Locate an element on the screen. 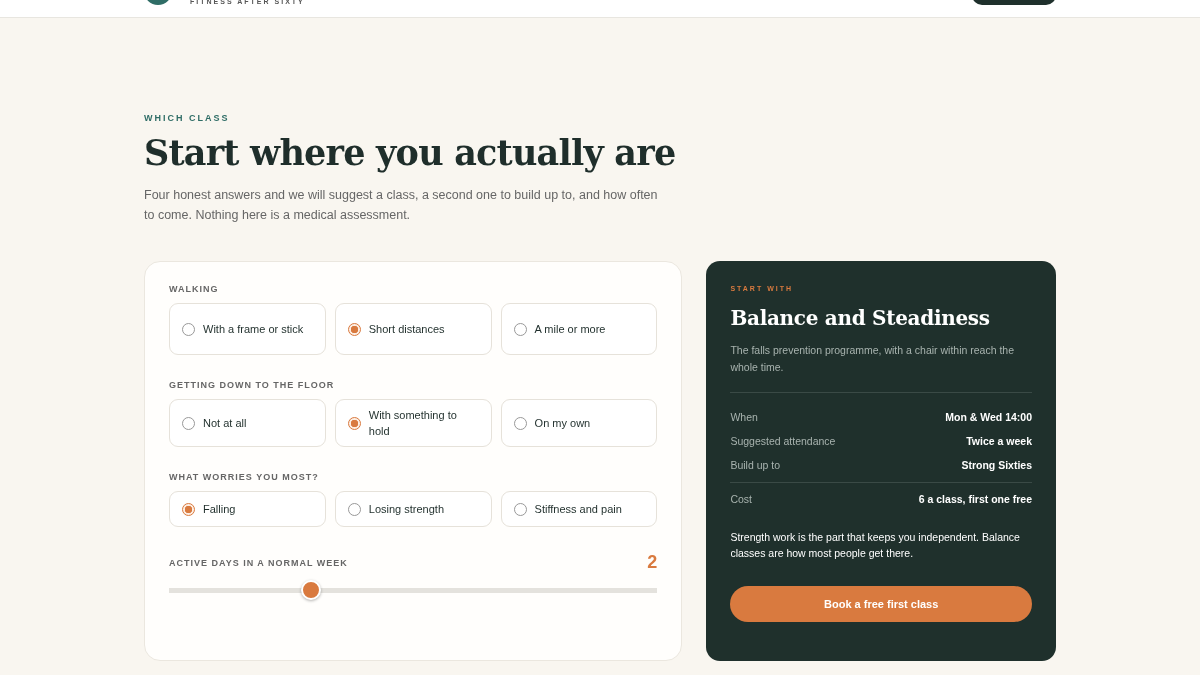 The width and height of the screenshot is (1200, 675). page-title: Start where you actually are is located at coordinates (410, 153).